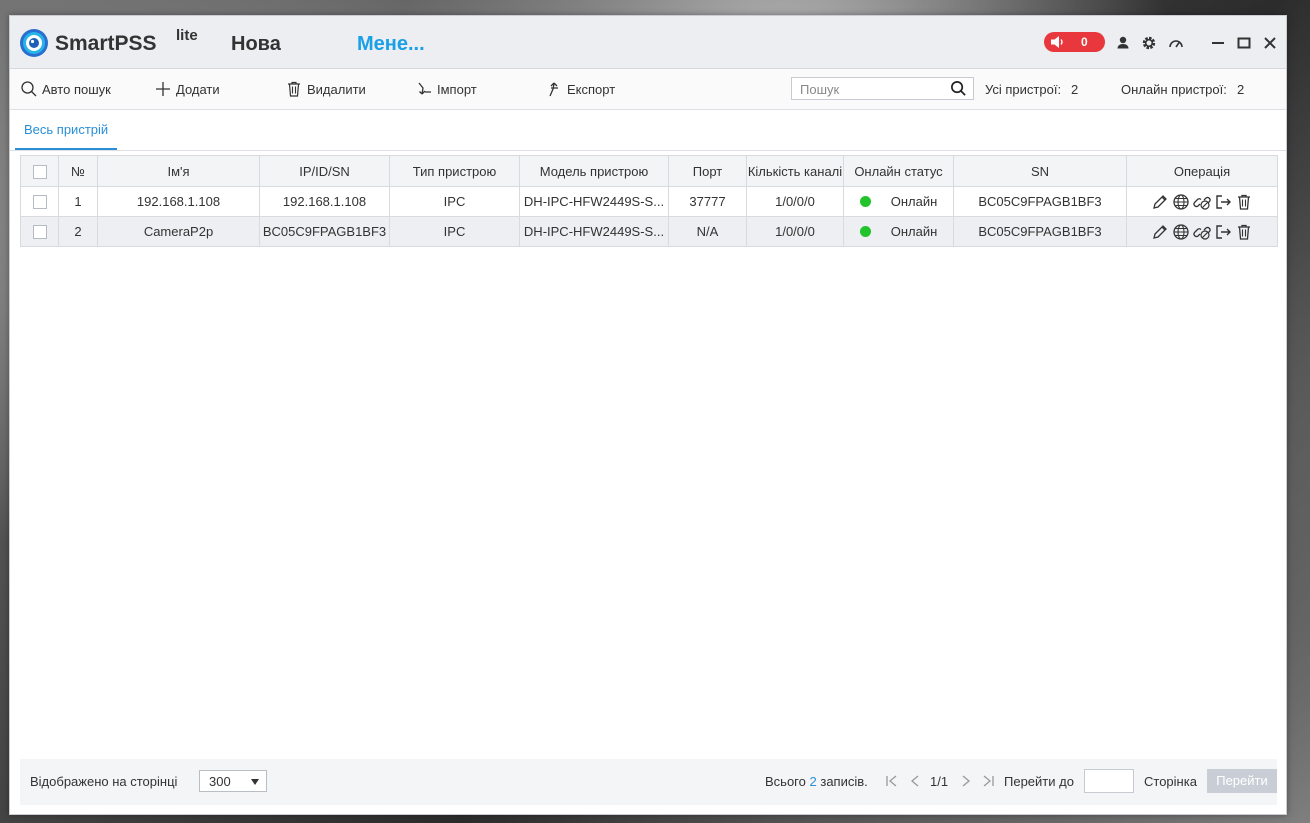 This screenshot has height=823, width=1310. Describe the element at coordinates (1123, 43) in the screenshot. I see `user-icon` at that location.